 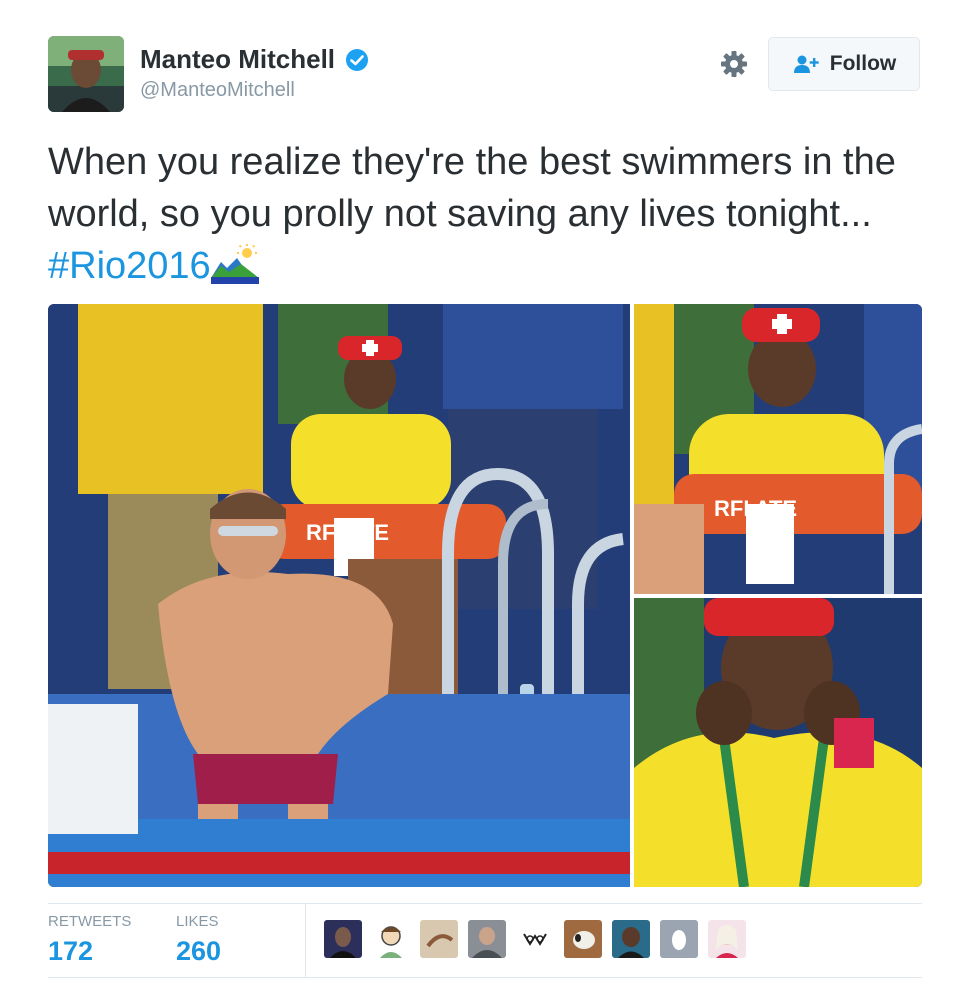 What do you see at coordinates (197, 921) in the screenshot?
I see `likes-label: LIKES` at bounding box center [197, 921].